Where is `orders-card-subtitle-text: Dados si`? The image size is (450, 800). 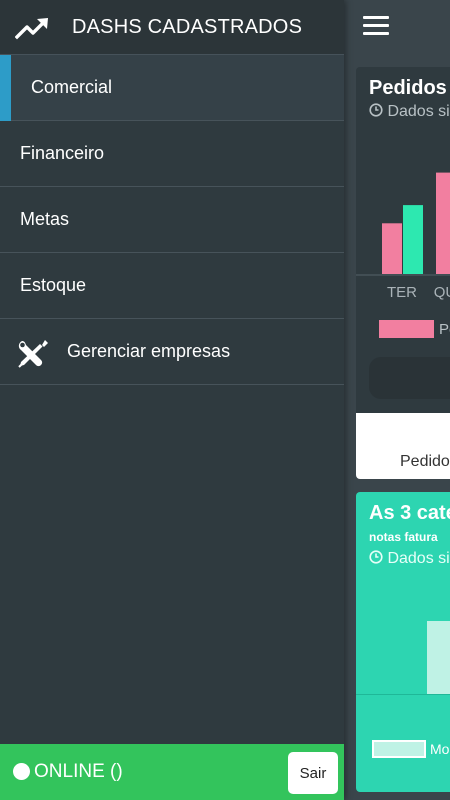
orders-card-subtitle-text: Dados si is located at coordinates (418, 111).